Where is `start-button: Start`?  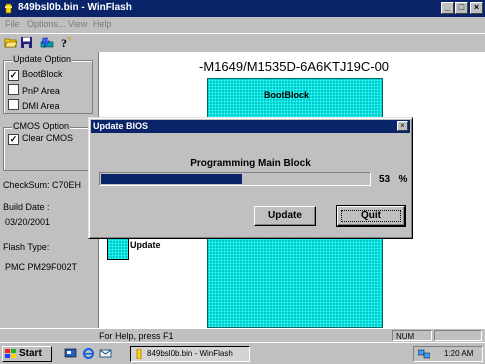
start-button: Start is located at coordinates (27, 354).